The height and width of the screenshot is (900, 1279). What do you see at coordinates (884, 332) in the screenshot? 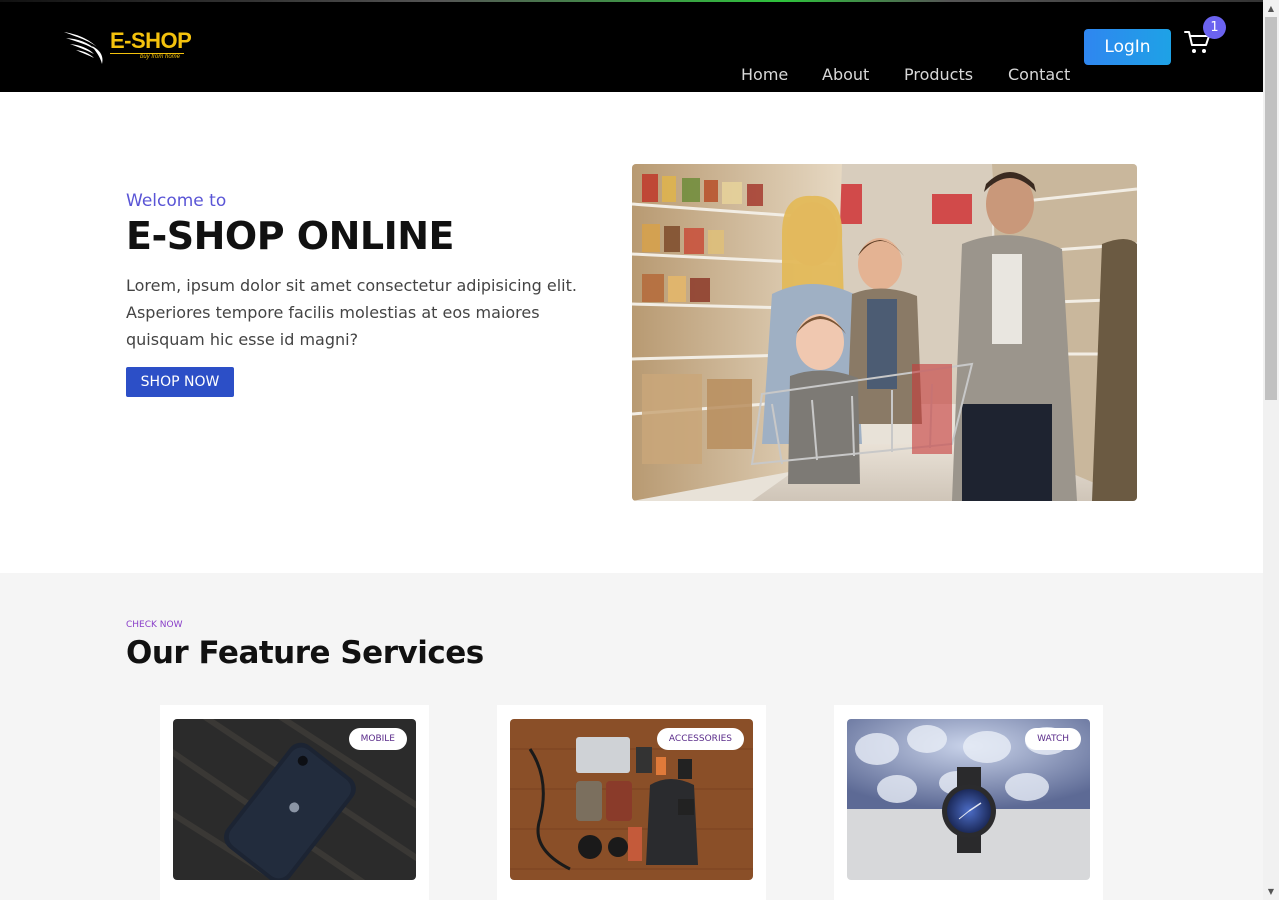
I see `hero-image-family-shopping` at bounding box center [884, 332].